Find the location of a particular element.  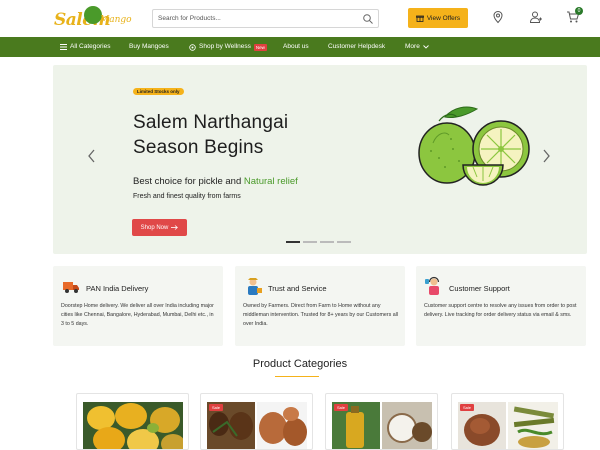

gooseberry-fruit-illustration is located at coordinates (474, 146).